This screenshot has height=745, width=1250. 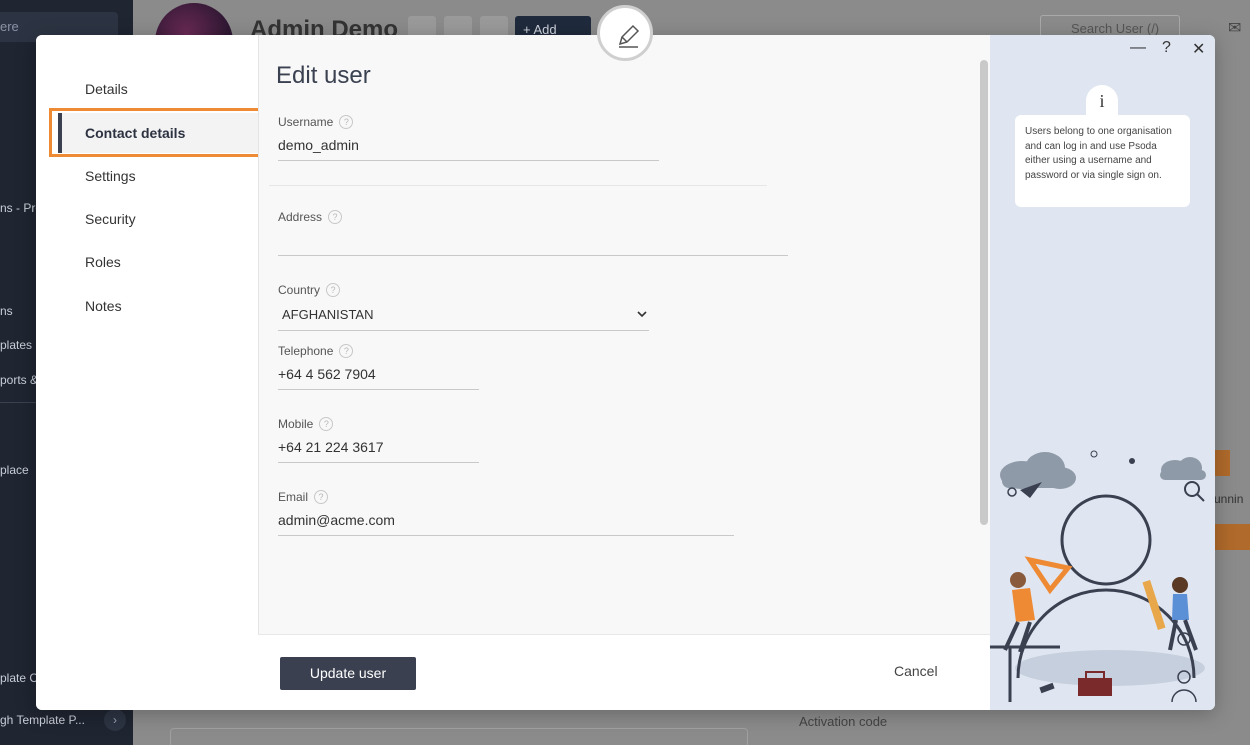 What do you see at coordinates (158, 262) in the screenshot?
I see `nav-item-roles: Roles` at bounding box center [158, 262].